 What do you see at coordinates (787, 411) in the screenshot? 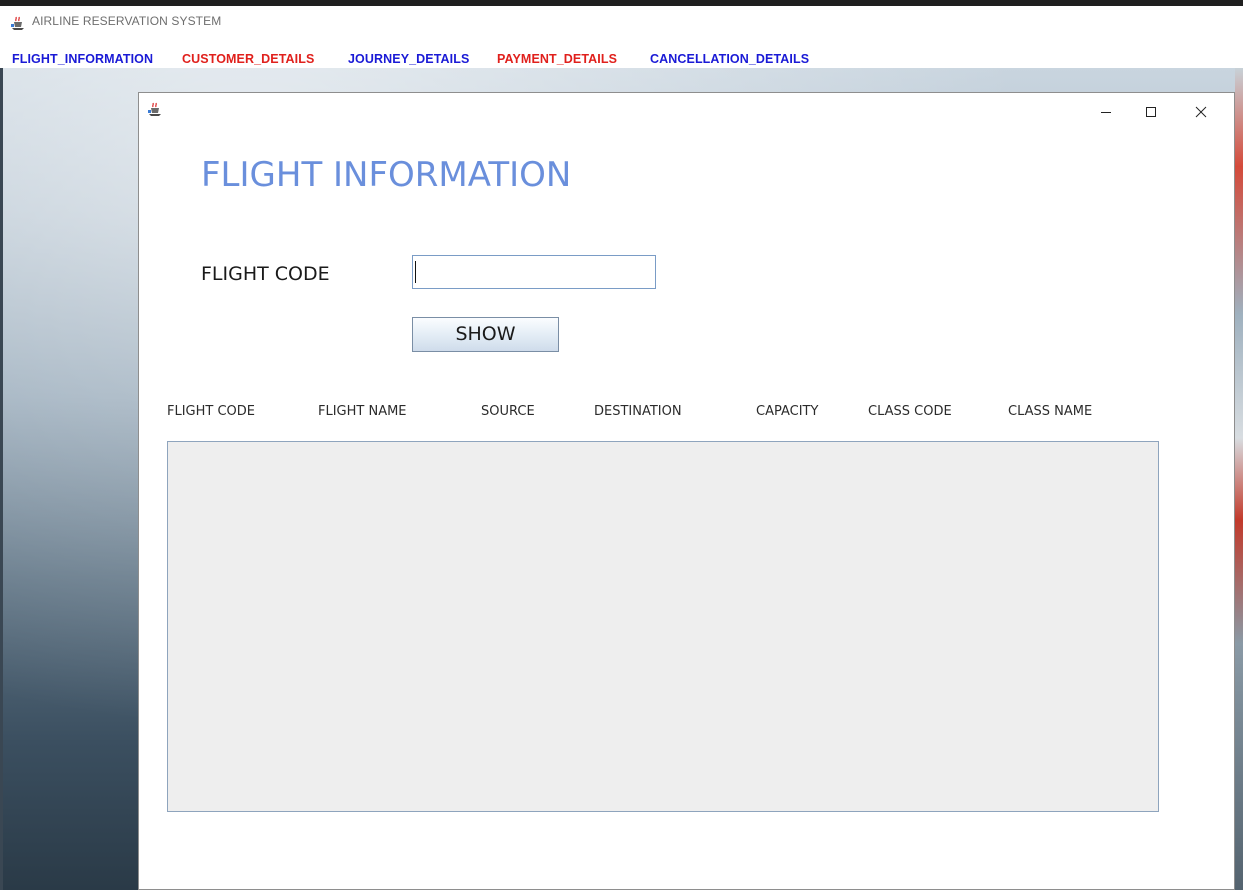
I see `column-header-capacity: CAPACITY` at bounding box center [787, 411].